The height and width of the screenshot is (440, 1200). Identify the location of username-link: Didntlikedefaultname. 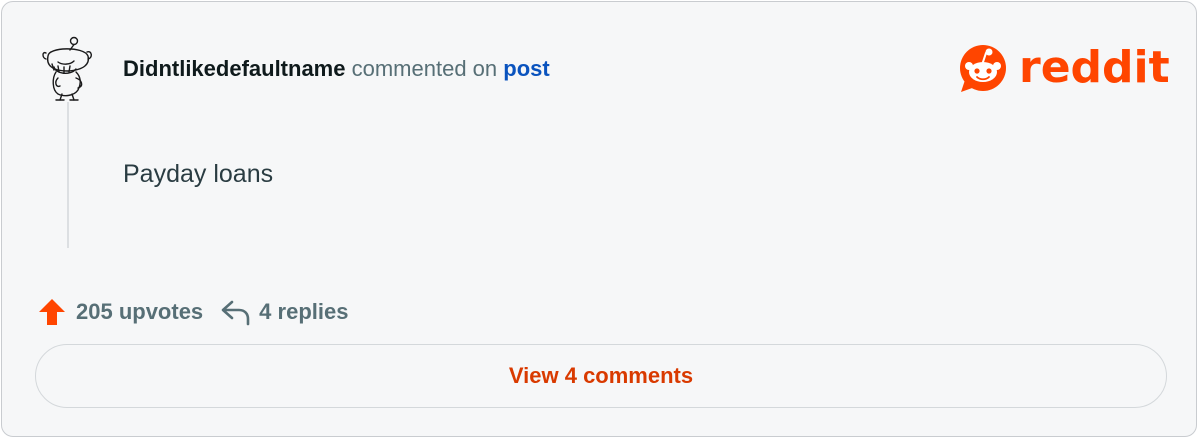
(234, 68).